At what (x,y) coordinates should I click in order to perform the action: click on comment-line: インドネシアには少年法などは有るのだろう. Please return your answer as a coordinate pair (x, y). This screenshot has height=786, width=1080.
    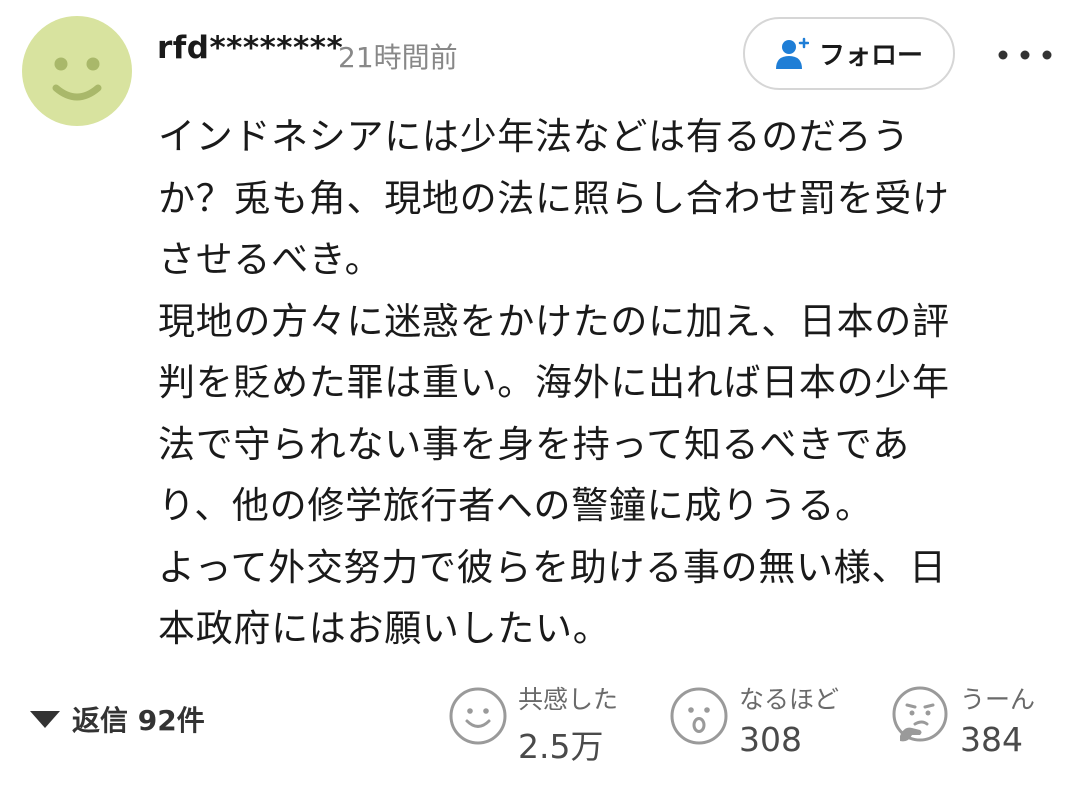
    Looking at the image, I should click on (534, 136).